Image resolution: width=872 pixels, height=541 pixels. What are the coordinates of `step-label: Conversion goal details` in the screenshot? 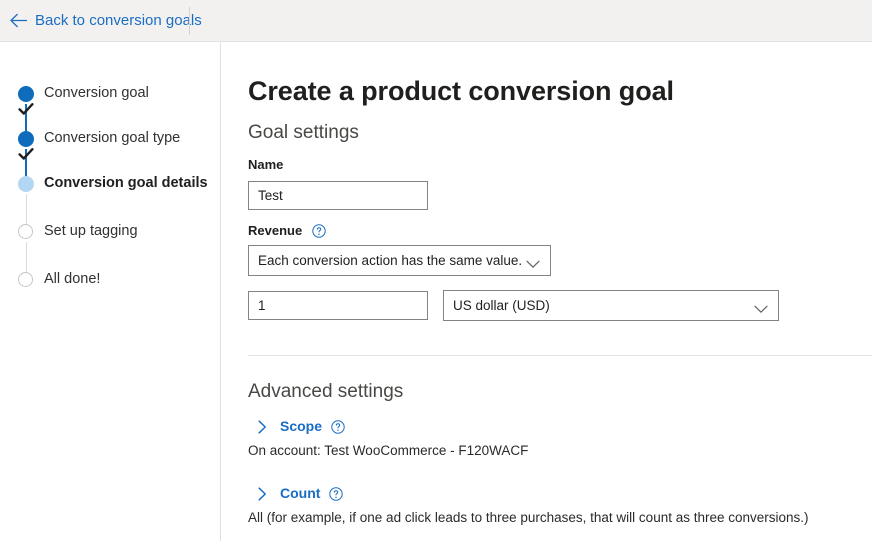 It's located at (126, 183).